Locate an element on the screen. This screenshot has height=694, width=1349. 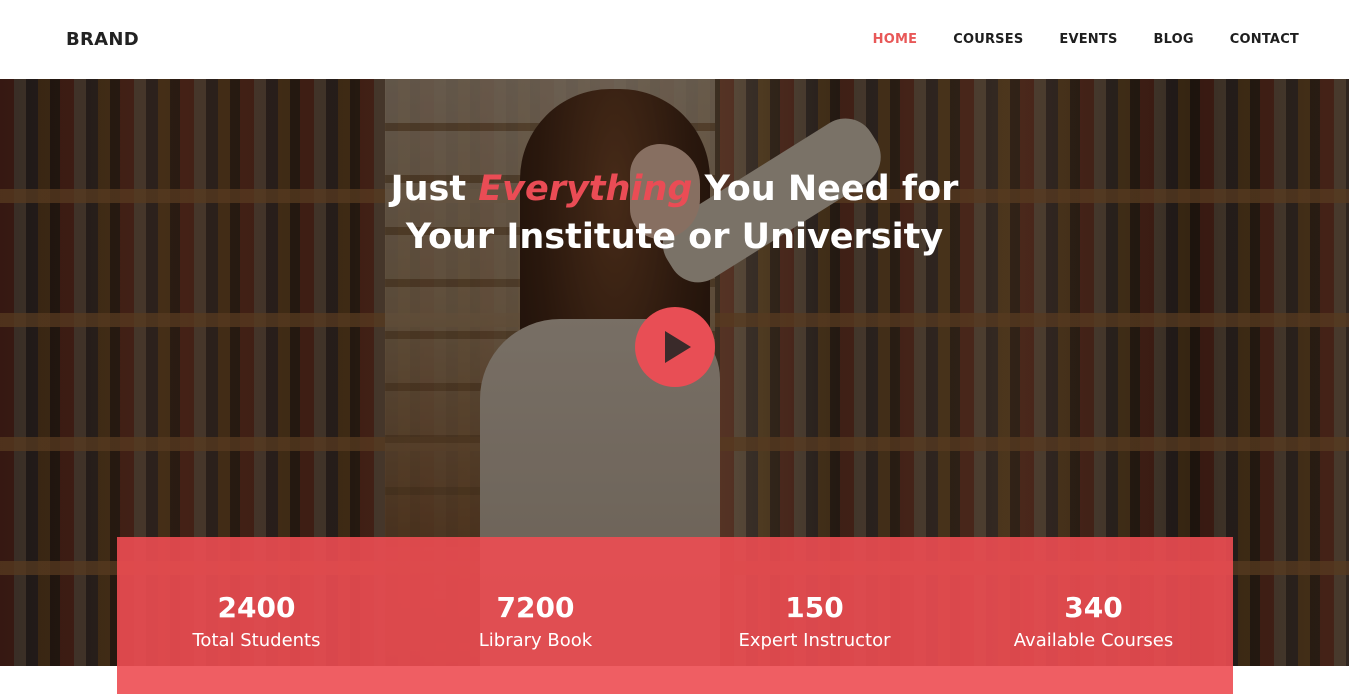
stat-label: Available Courses is located at coordinates (1093, 640).